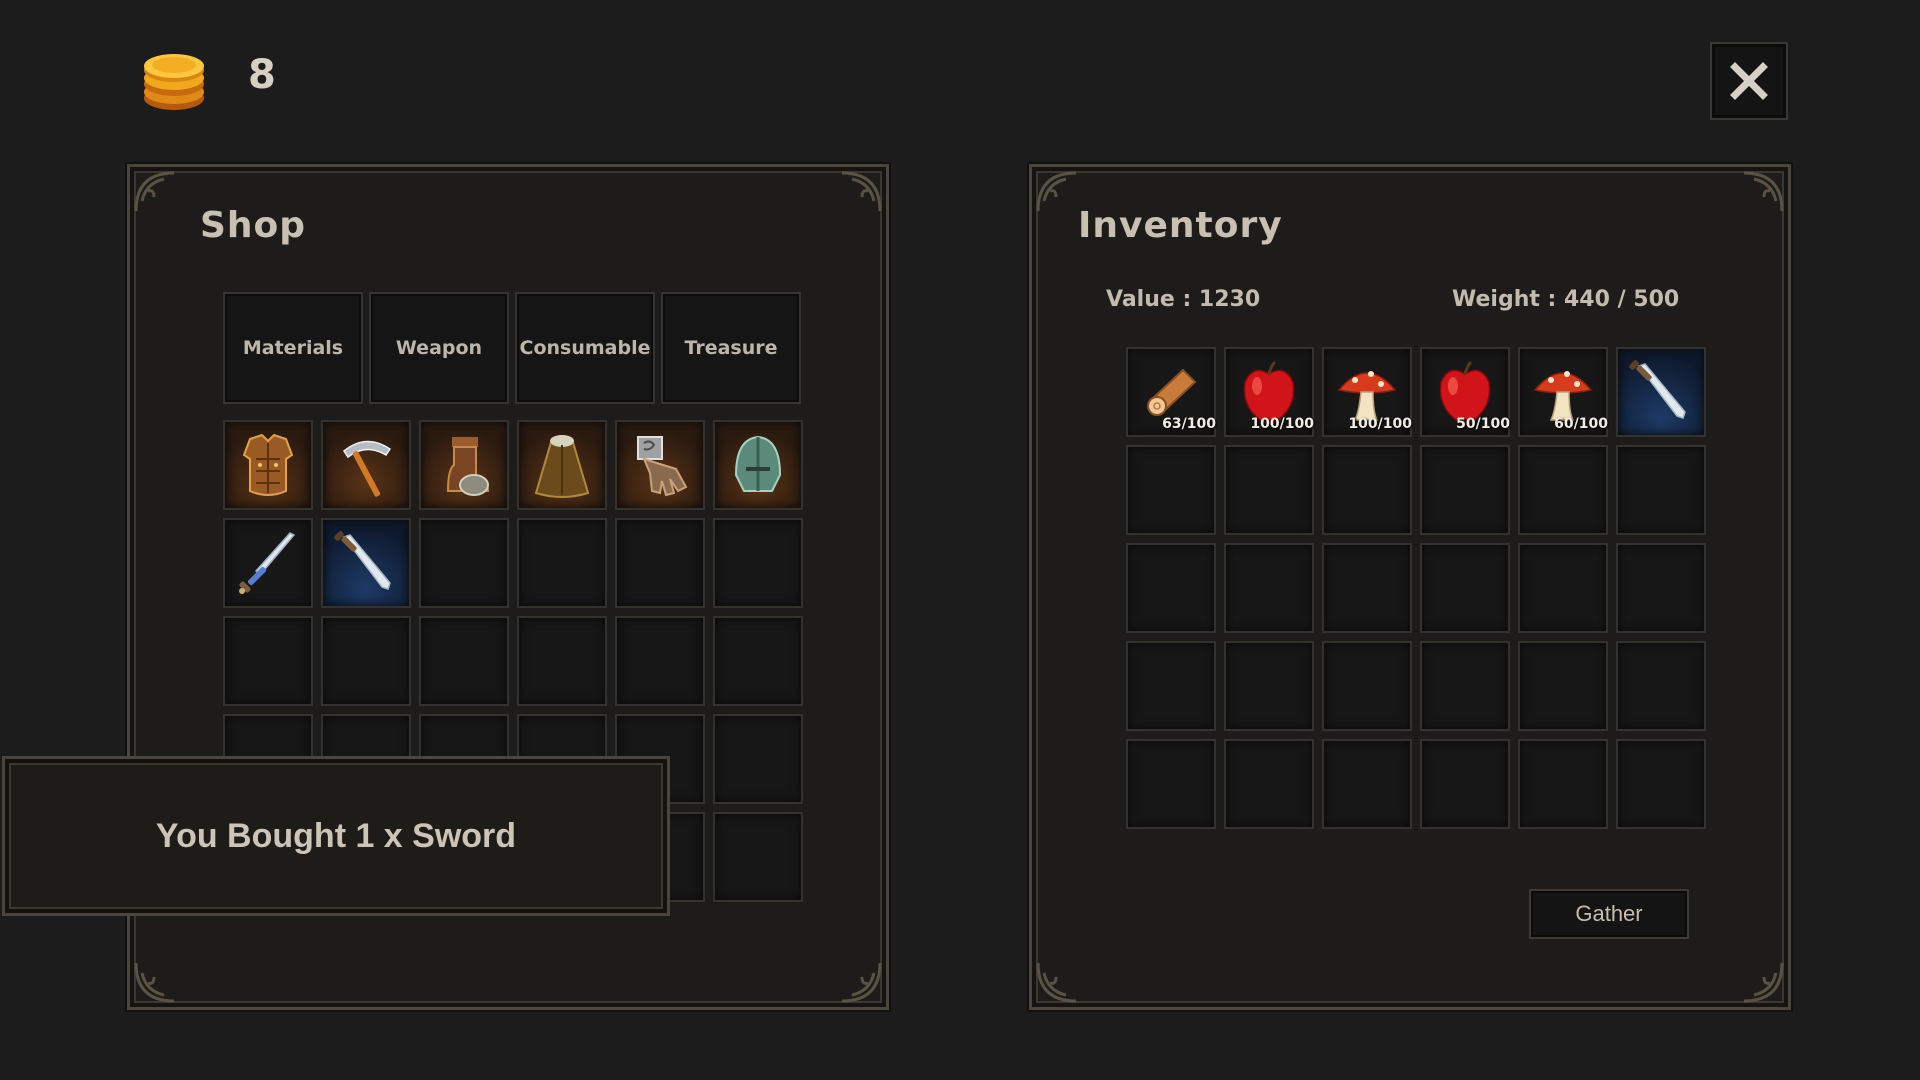 The width and height of the screenshot is (1920, 1080). I want to click on pickaxe-icon, so click(367, 468).